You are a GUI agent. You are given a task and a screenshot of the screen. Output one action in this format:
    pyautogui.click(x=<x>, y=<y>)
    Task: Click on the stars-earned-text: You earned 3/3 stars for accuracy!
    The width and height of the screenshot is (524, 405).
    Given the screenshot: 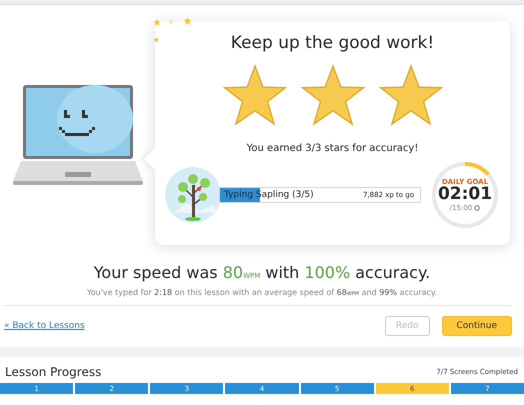 What is the action you would take?
    pyautogui.click(x=332, y=148)
    